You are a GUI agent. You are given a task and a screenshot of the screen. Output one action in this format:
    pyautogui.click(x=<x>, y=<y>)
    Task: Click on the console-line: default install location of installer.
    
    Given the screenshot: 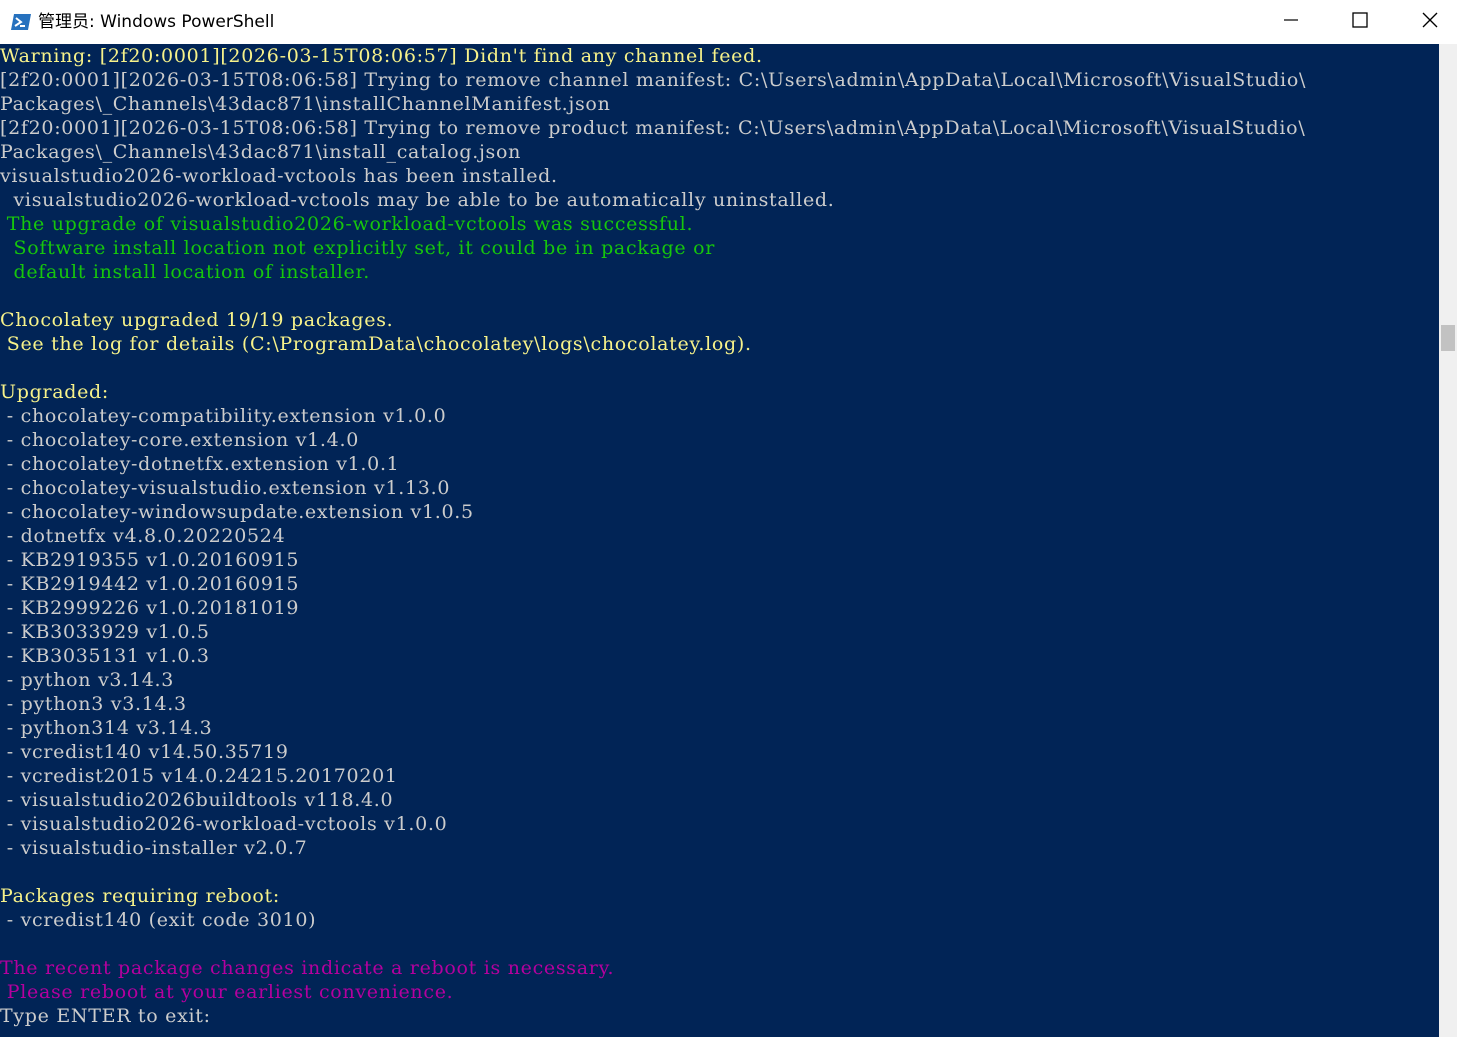 What is the action you would take?
    pyautogui.click(x=185, y=272)
    